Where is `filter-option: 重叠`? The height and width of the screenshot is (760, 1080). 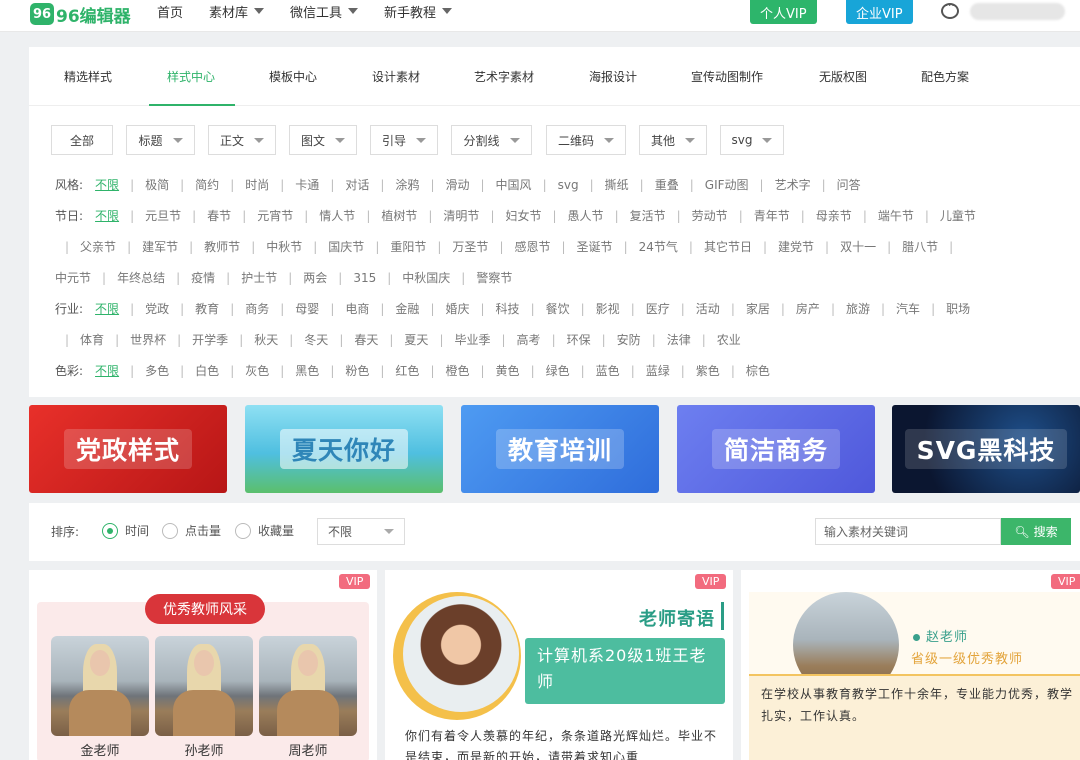
filter-option: 重叠 is located at coordinates (667, 185).